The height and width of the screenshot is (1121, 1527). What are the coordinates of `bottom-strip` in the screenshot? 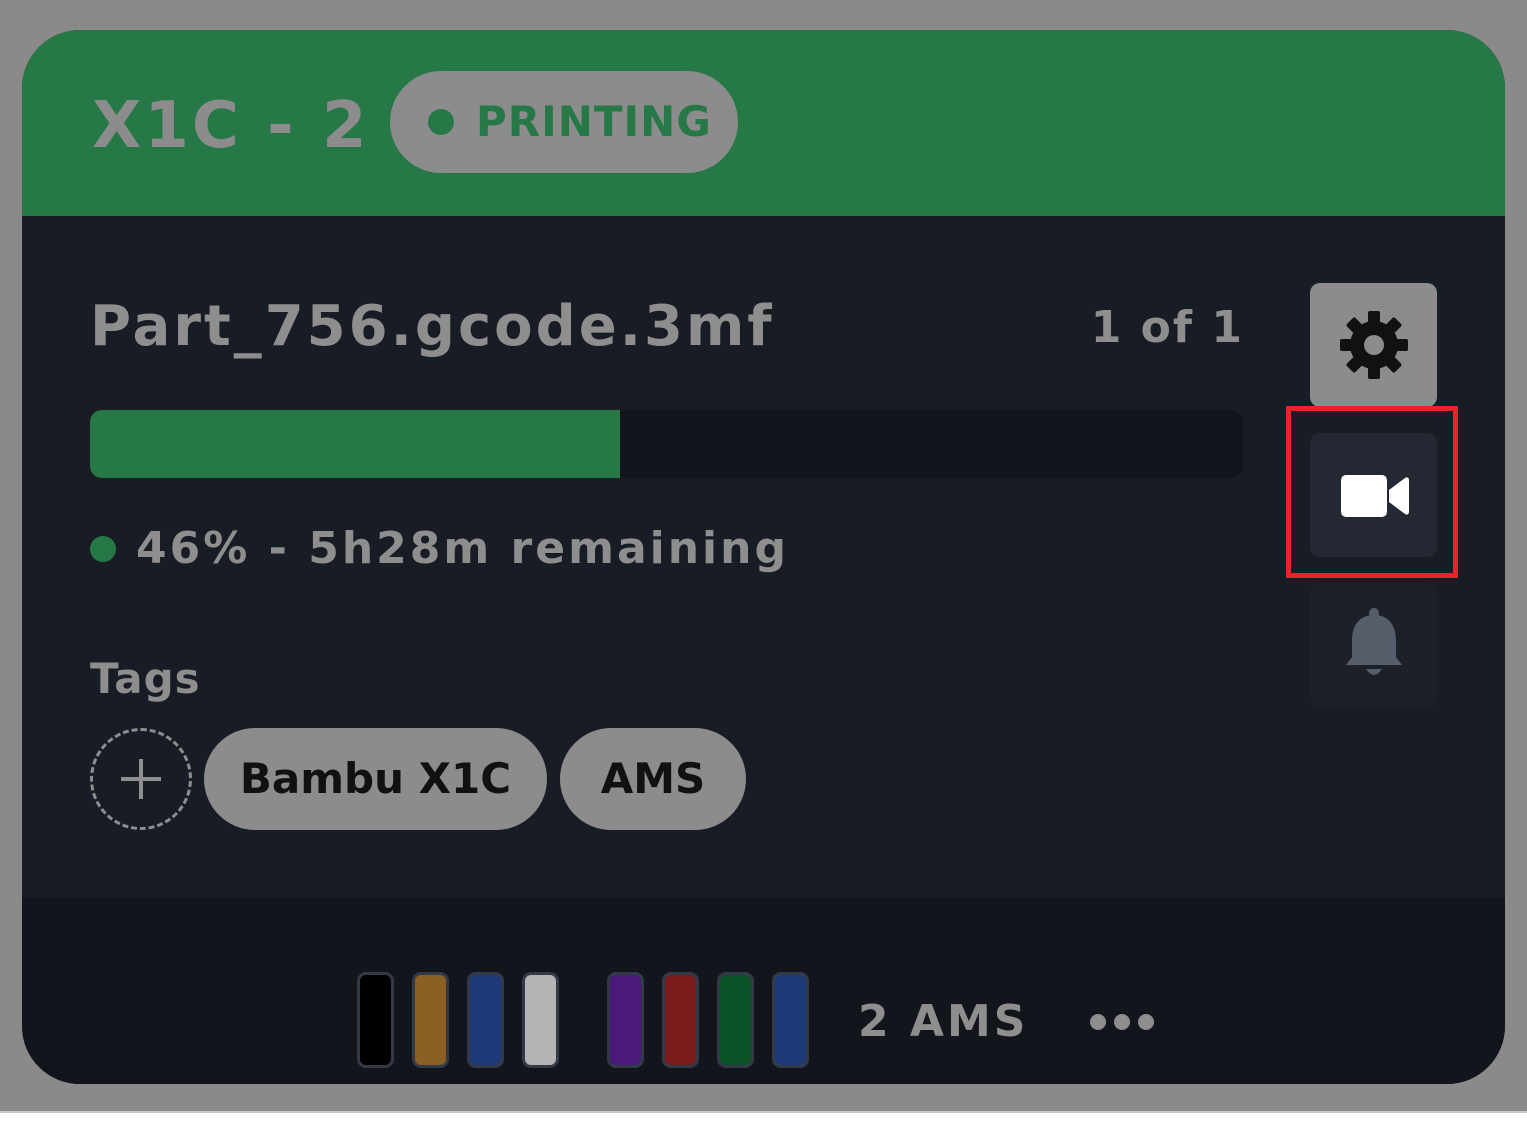 It's located at (763, 1116).